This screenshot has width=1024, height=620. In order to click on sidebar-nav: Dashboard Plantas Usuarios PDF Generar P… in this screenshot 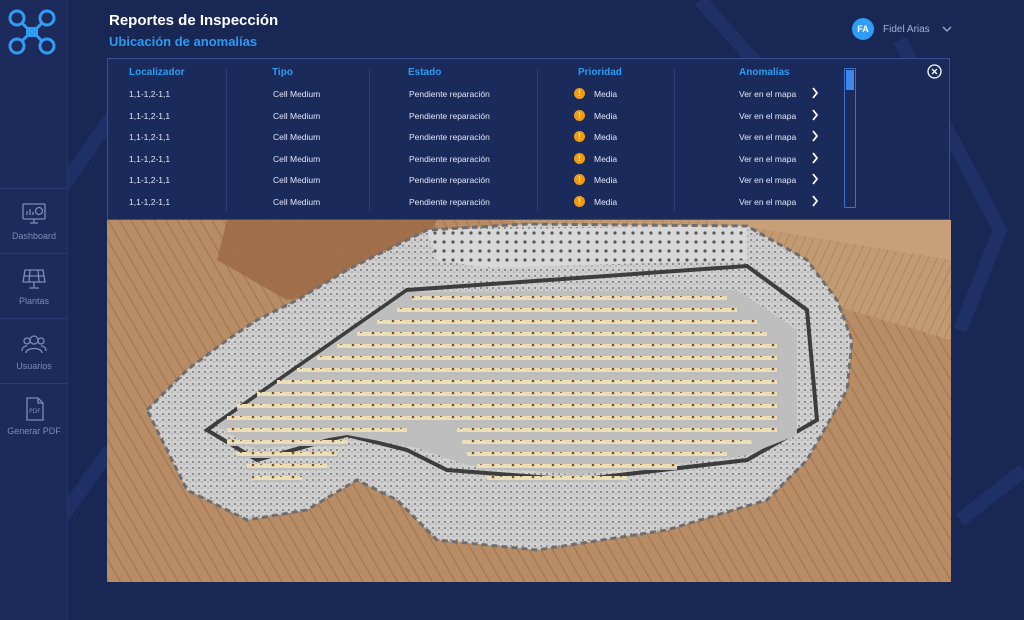, I will do `click(34, 318)`.